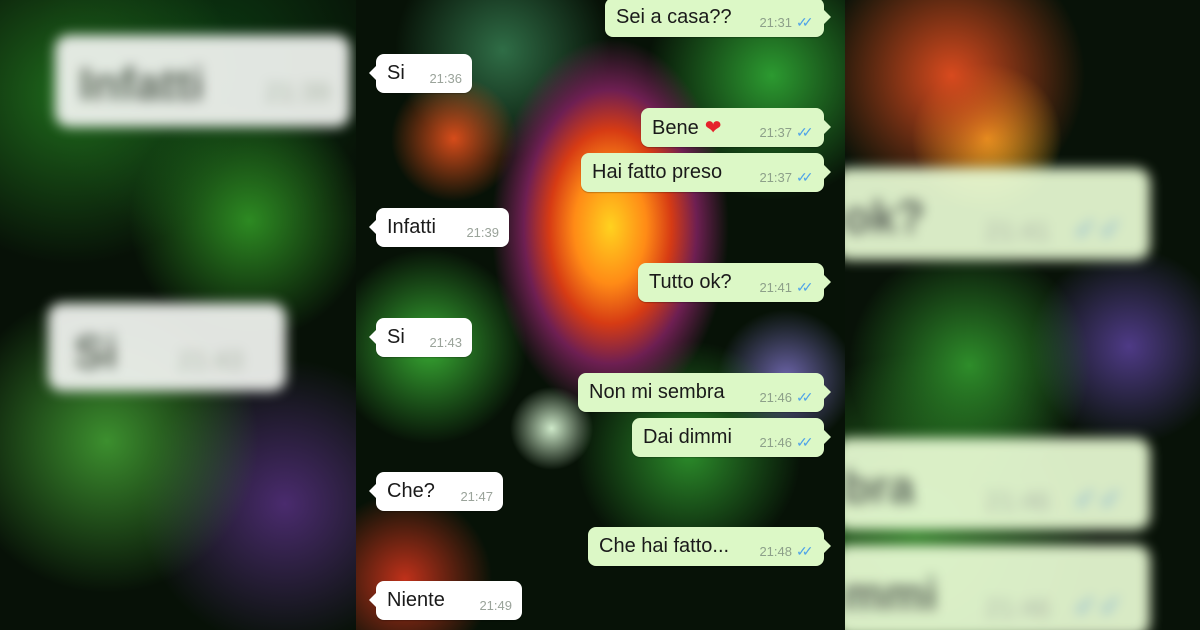  I want to click on message-text: Niente, so click(416, 600).